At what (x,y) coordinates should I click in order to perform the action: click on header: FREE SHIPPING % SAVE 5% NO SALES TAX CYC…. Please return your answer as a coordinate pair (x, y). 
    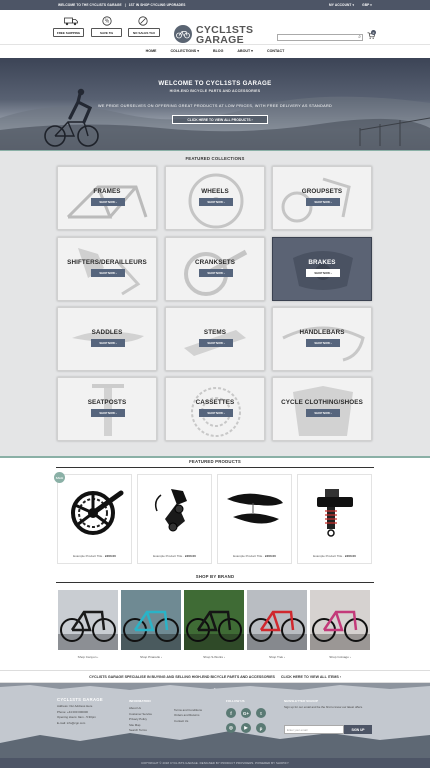
    Looking at the image, I should click on (215, 28).